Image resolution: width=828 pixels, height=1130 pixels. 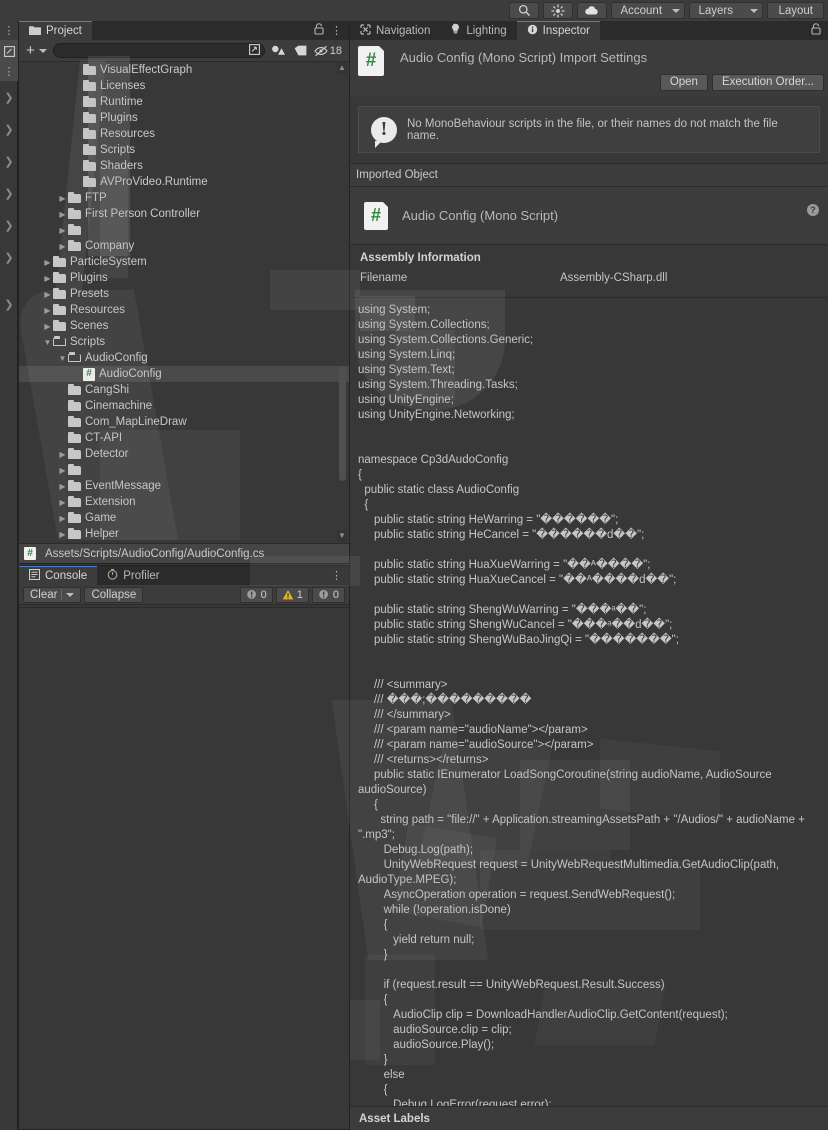 What do you see at coordinates (184, 214) in the screenshot?
I see `tree-item: ▶ First Person Controller` at bounding box center [184, 214].